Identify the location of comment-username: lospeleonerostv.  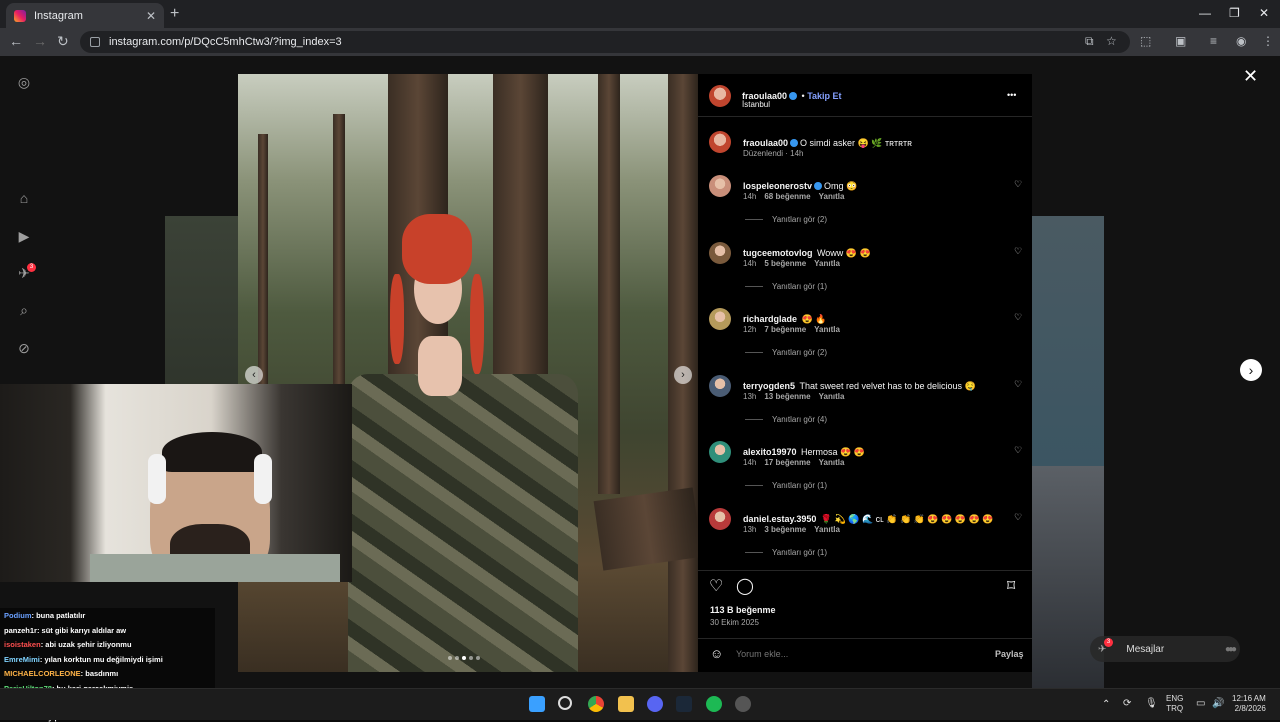
(777, 186).